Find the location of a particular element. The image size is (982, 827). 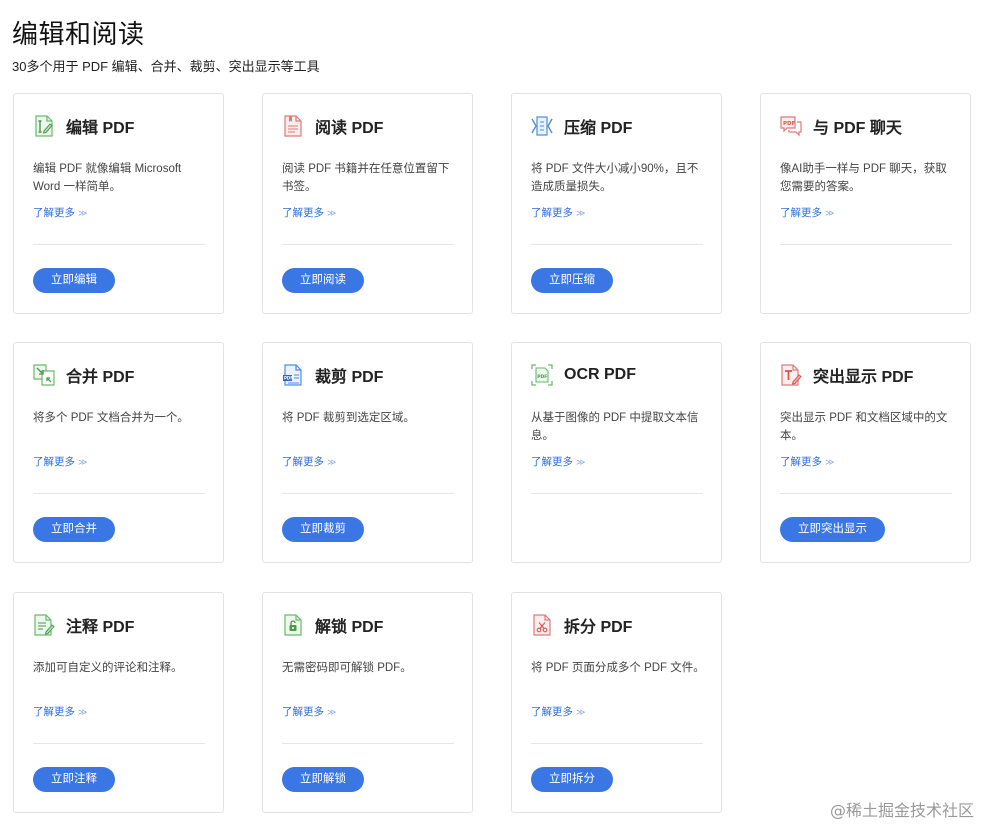

card-description: 像AI助手一样与 PDF 聊天，获取您需要的答案。 is located at coordinates (863, 178).